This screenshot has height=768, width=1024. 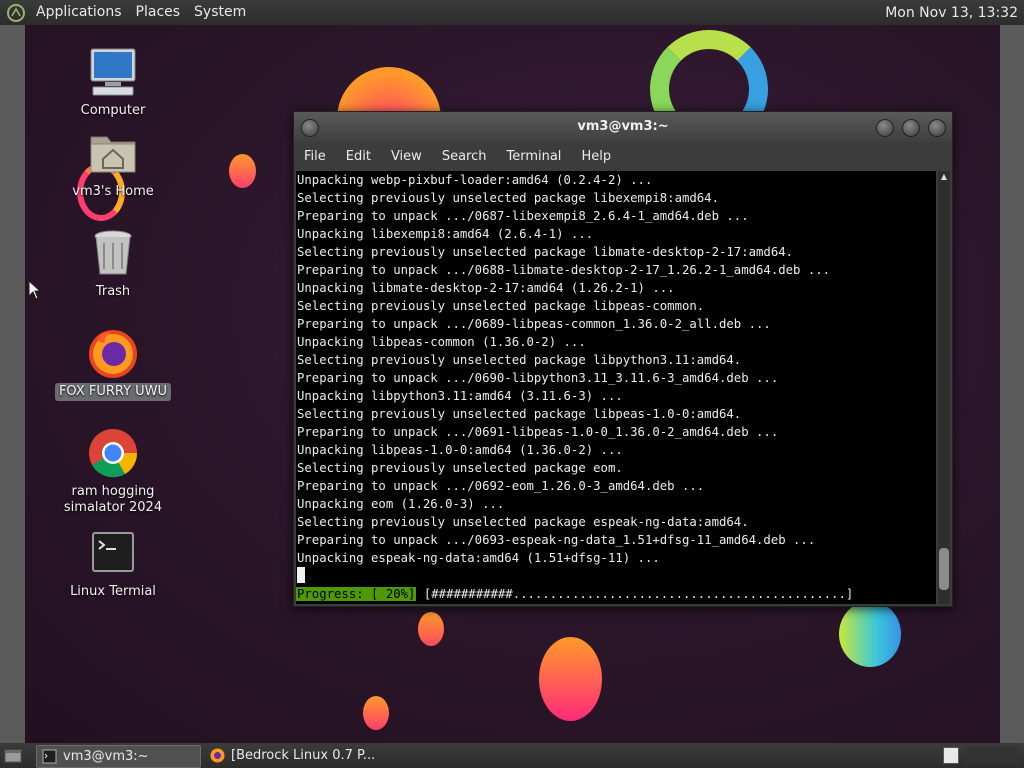 I want to click on computer-icon, so click(x=113, y=72).